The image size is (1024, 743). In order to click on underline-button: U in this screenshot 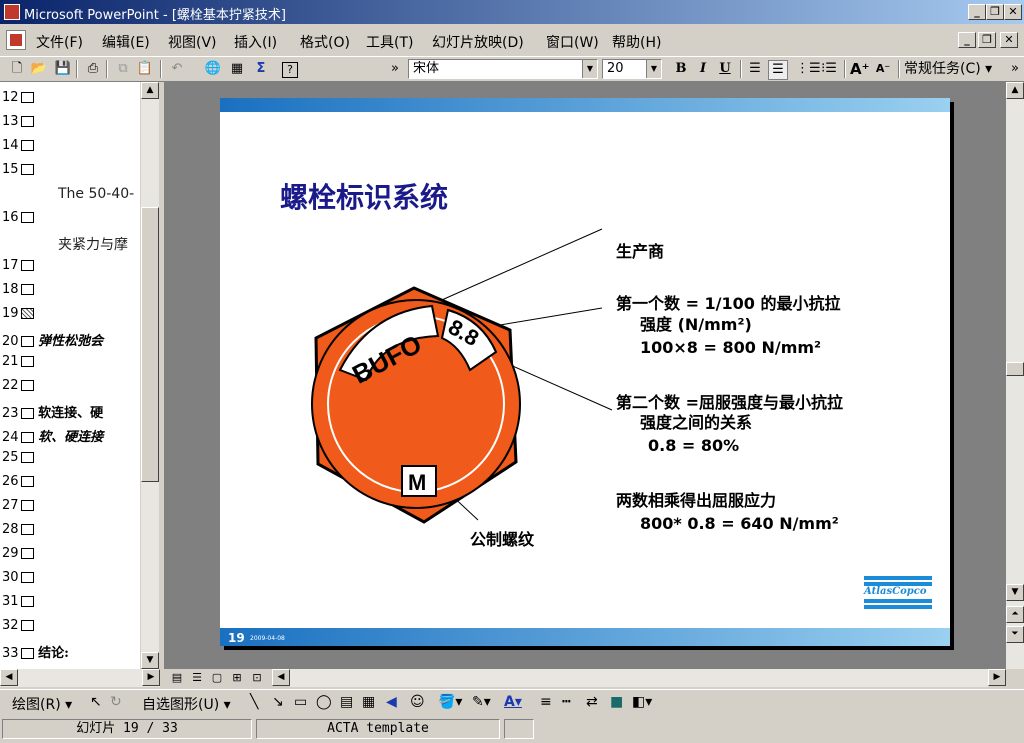, I will do `click(725, 69)`.